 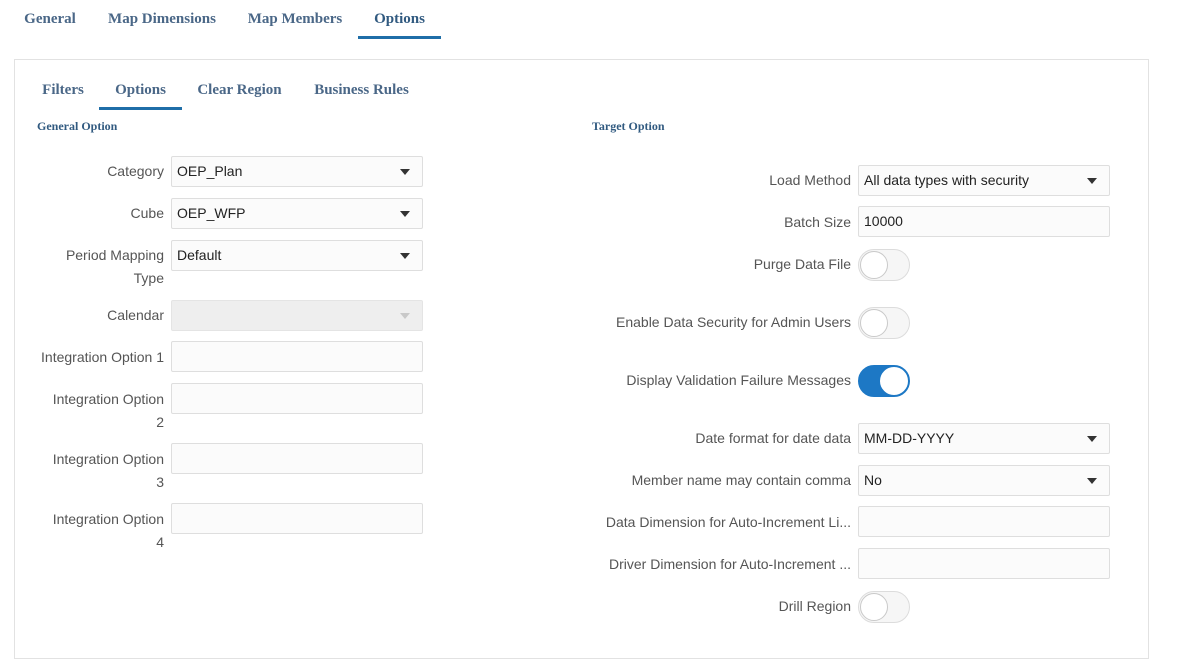 I want to click on integration-option-3-label: Integration Option 3, so click(x=92, y=471).